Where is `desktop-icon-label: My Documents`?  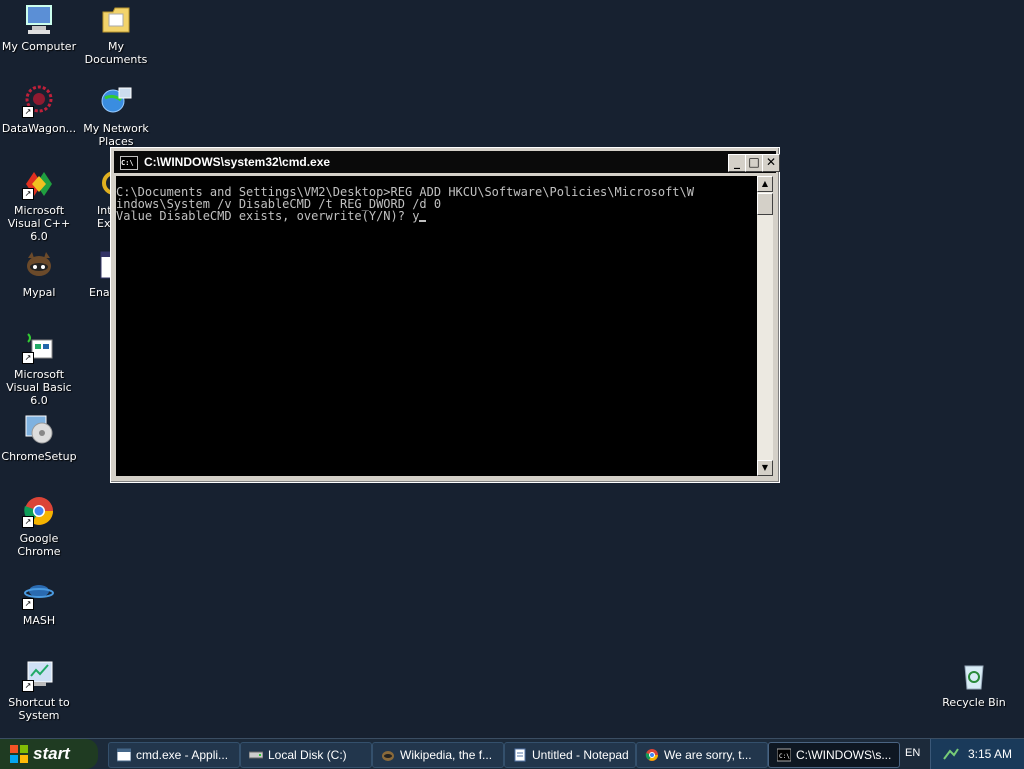 desktop-icon-label: My Documents is located at coordinates (116, 53).